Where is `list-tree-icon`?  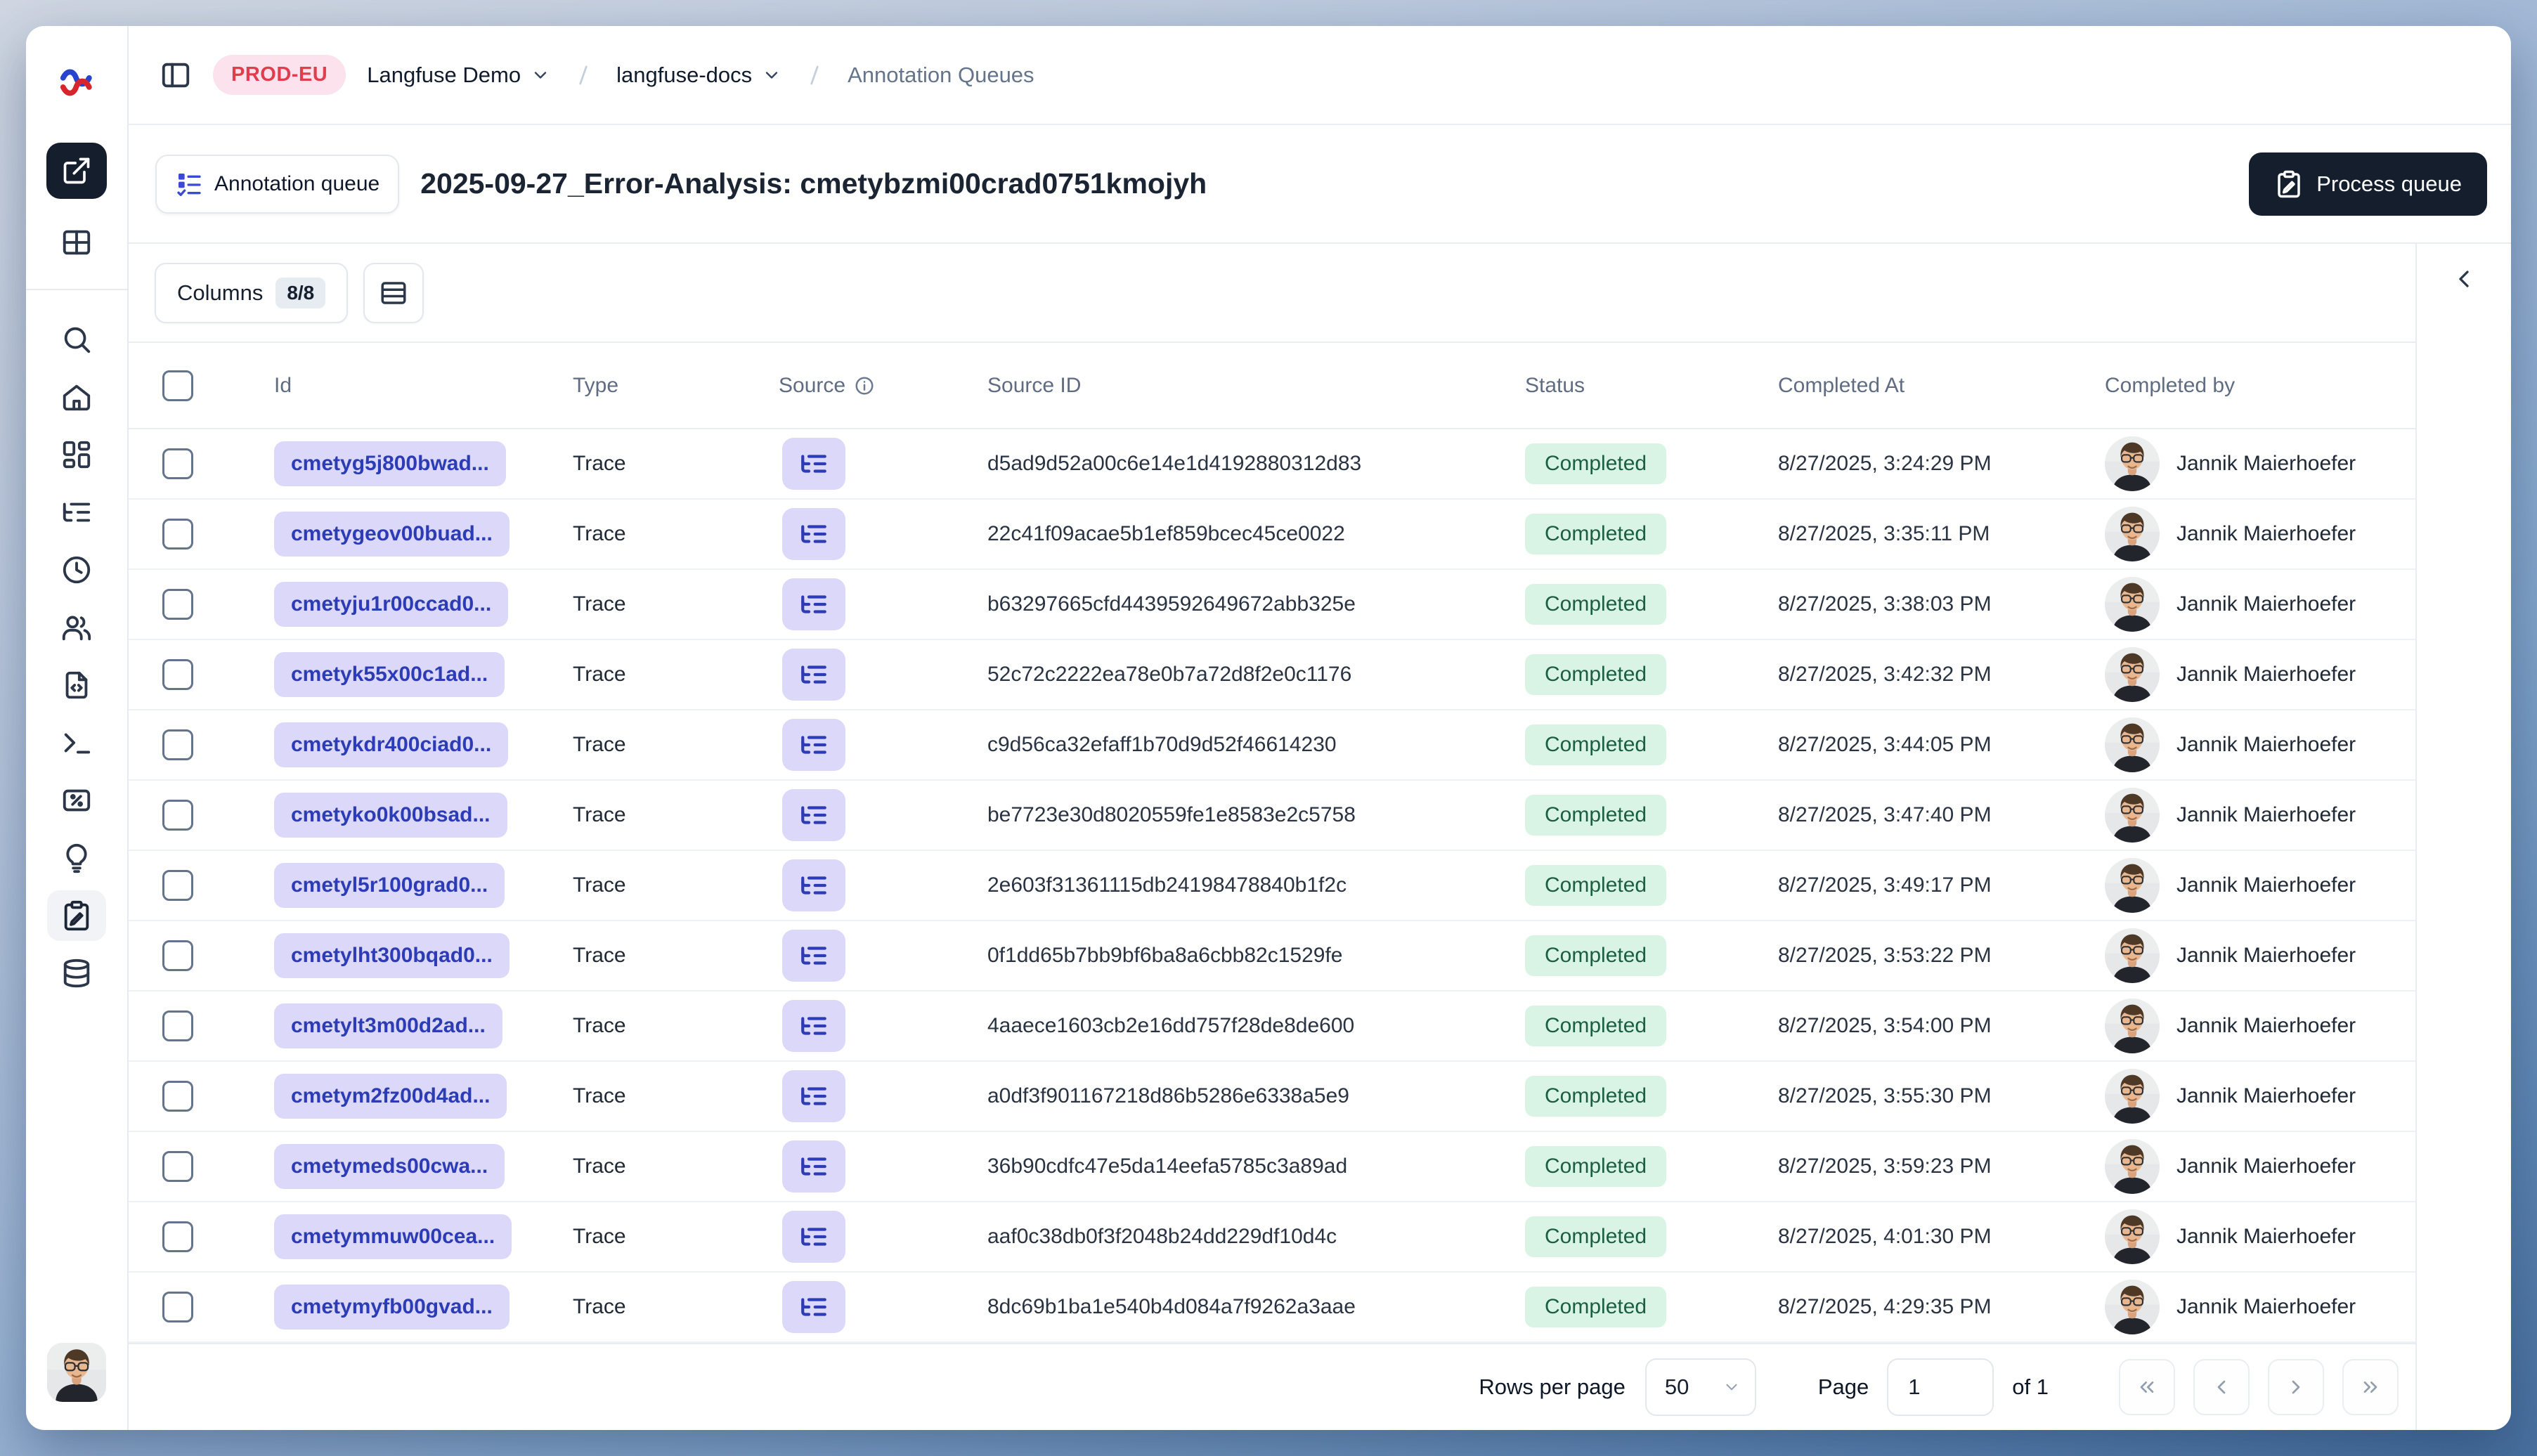
list-tree-icon is located at coordinates (814, 745).